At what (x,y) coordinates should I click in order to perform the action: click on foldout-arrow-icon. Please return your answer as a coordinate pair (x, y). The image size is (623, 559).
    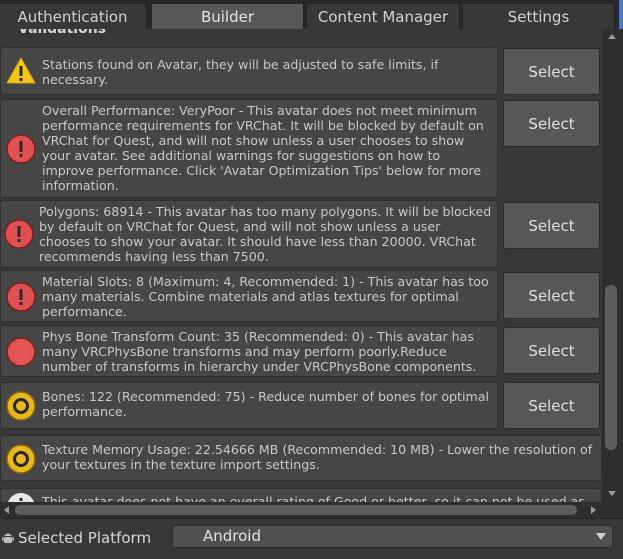
    Looking at the image, I should click on (8, 30).